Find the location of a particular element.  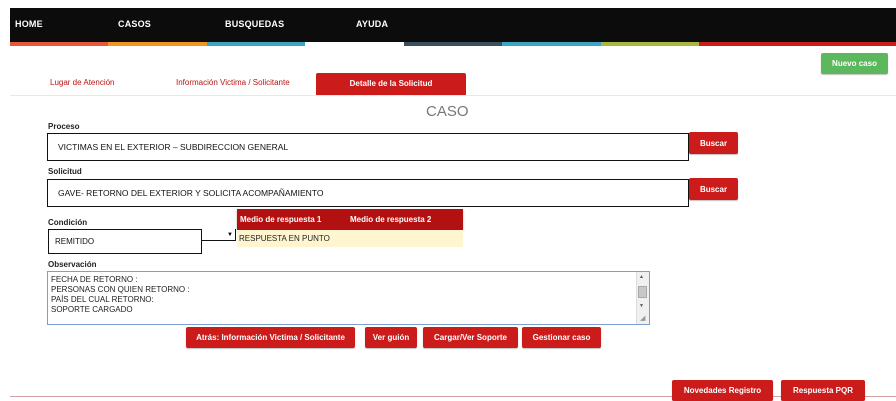

tab-divider is located at coordinates (453, 95).